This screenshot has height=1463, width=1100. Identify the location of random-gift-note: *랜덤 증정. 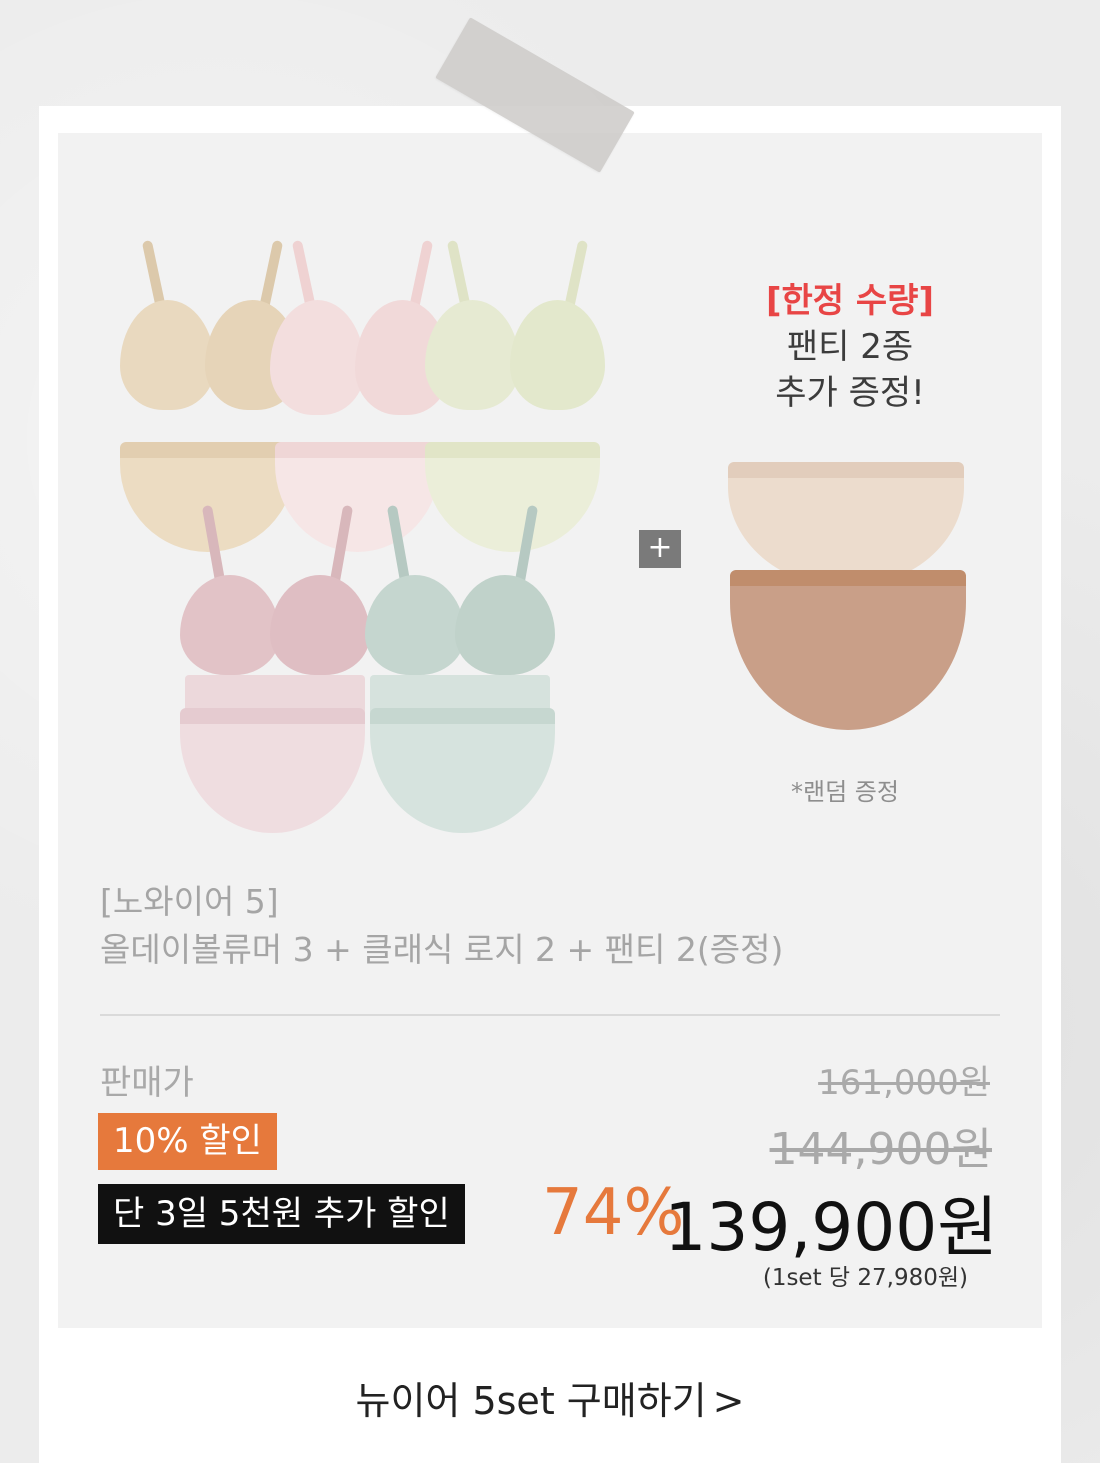
(845, 792).